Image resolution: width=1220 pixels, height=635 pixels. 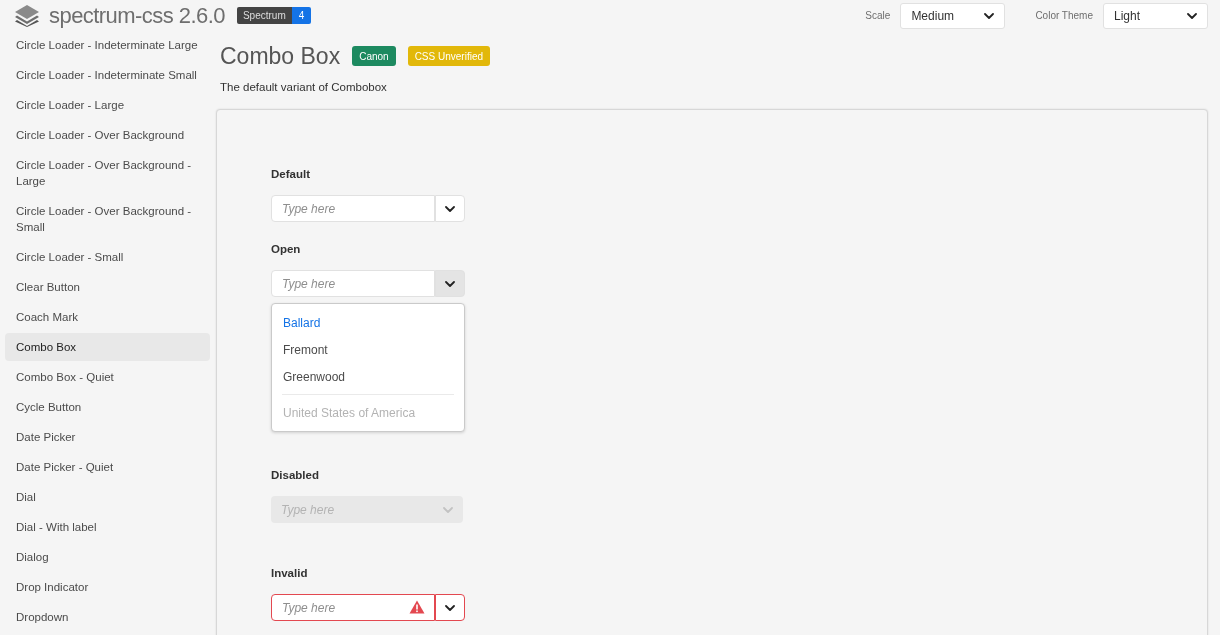 I want to click on status-tag: CSS Unverified, so click(x=448, y=56).